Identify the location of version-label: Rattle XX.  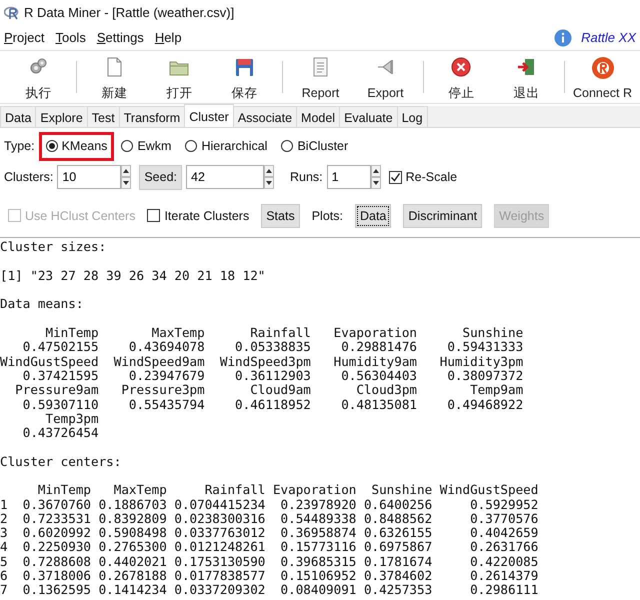
(608, 38).